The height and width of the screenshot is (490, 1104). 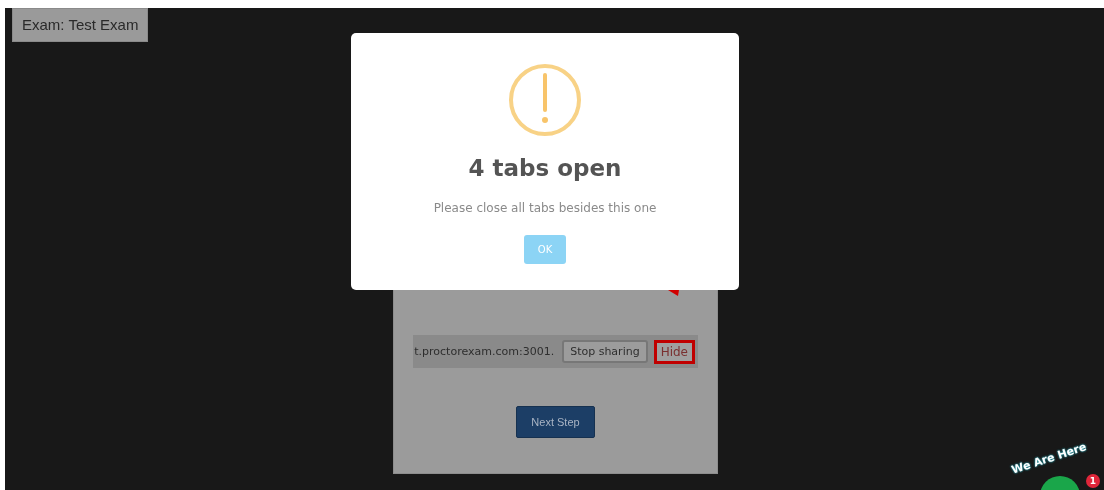 I want to click on warning-icon, so click(x=545, y=100).